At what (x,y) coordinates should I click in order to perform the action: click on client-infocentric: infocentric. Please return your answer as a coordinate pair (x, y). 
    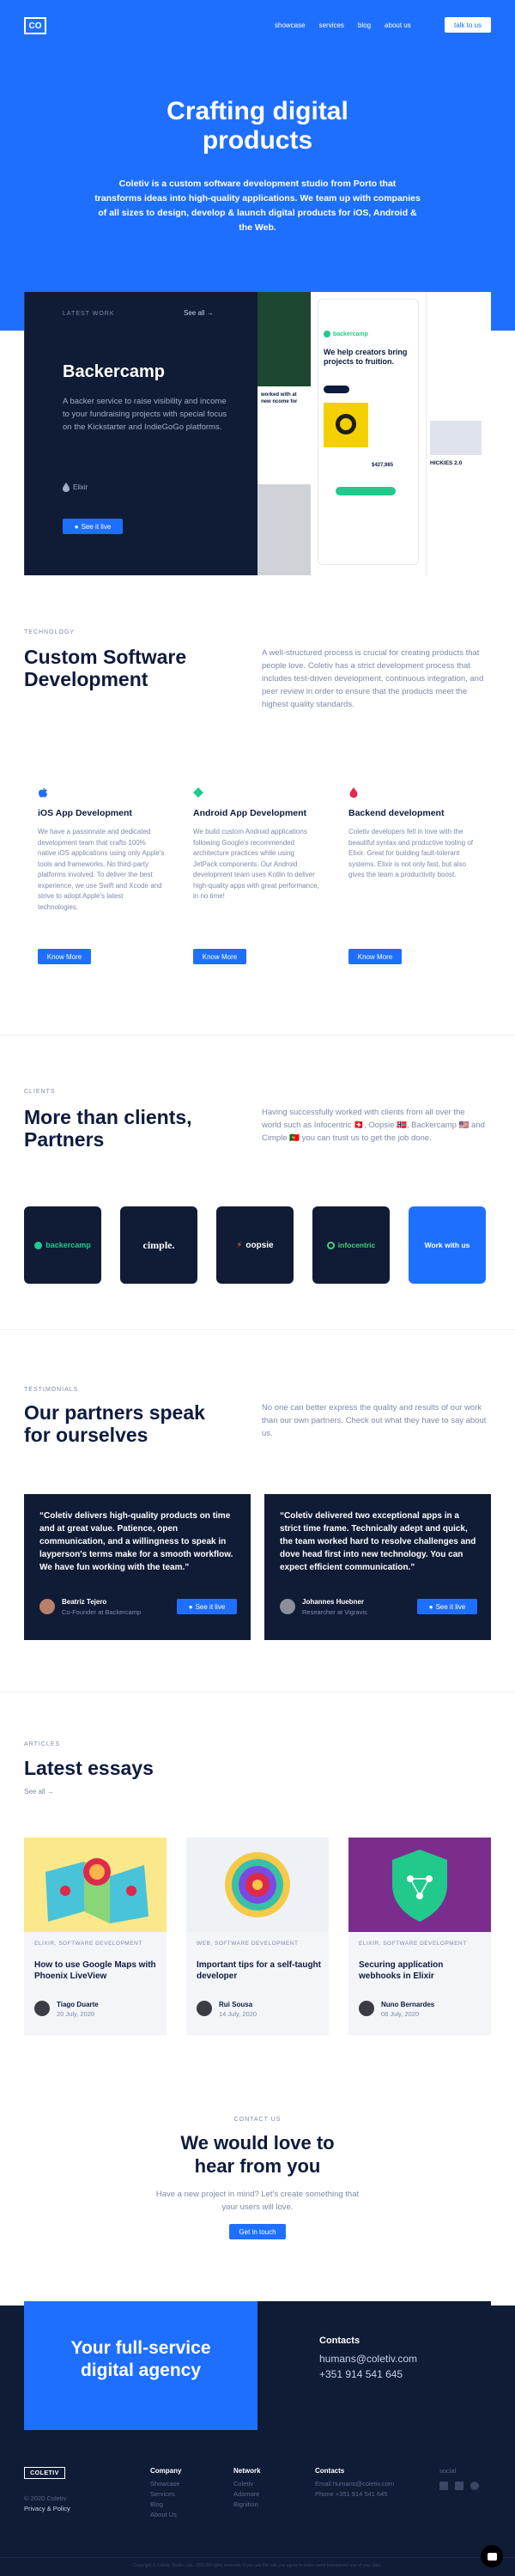
    Looking at the image, I should click on (351, 1245).